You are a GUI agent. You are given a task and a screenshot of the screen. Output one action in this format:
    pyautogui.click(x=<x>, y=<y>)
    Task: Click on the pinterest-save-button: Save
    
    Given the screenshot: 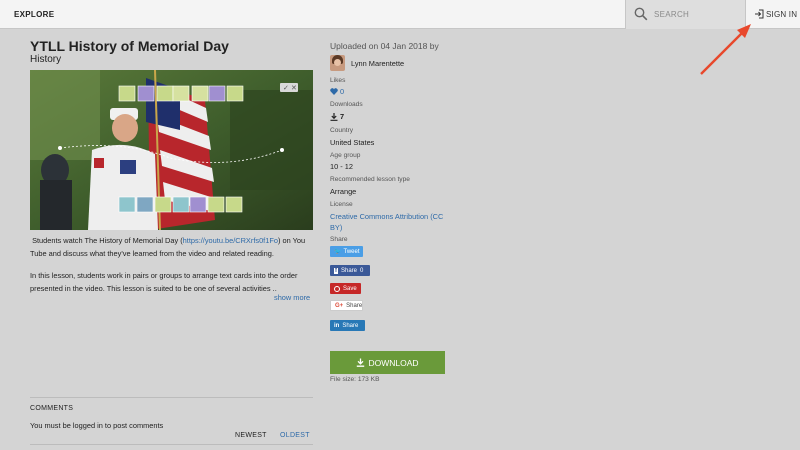 What is the action you would take?
    pyautogui.click(x=345, y=288)
    